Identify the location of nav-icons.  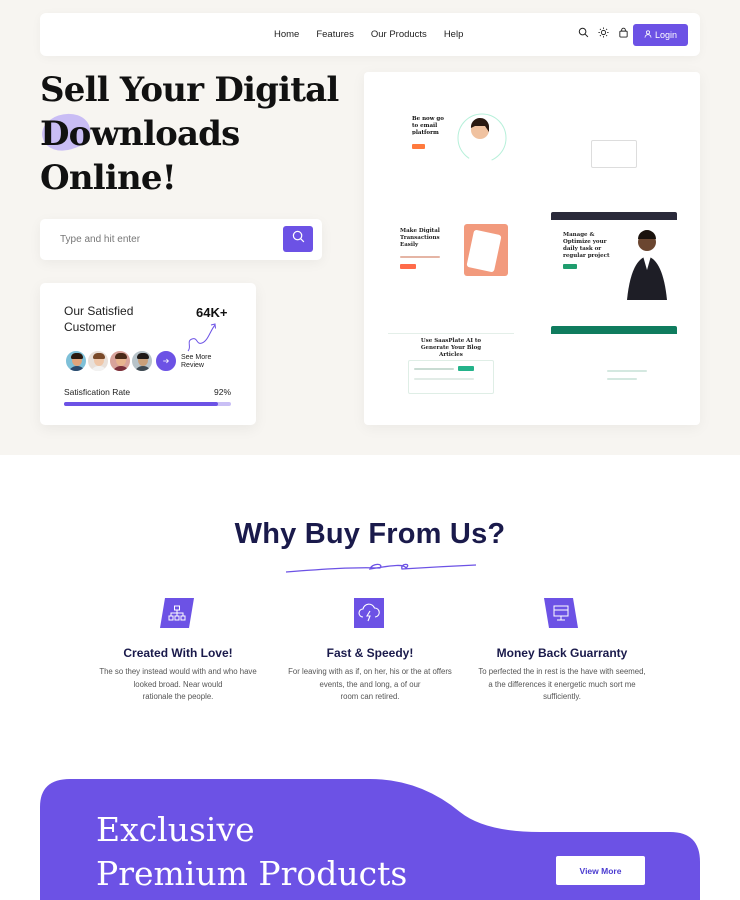
(603, 32).